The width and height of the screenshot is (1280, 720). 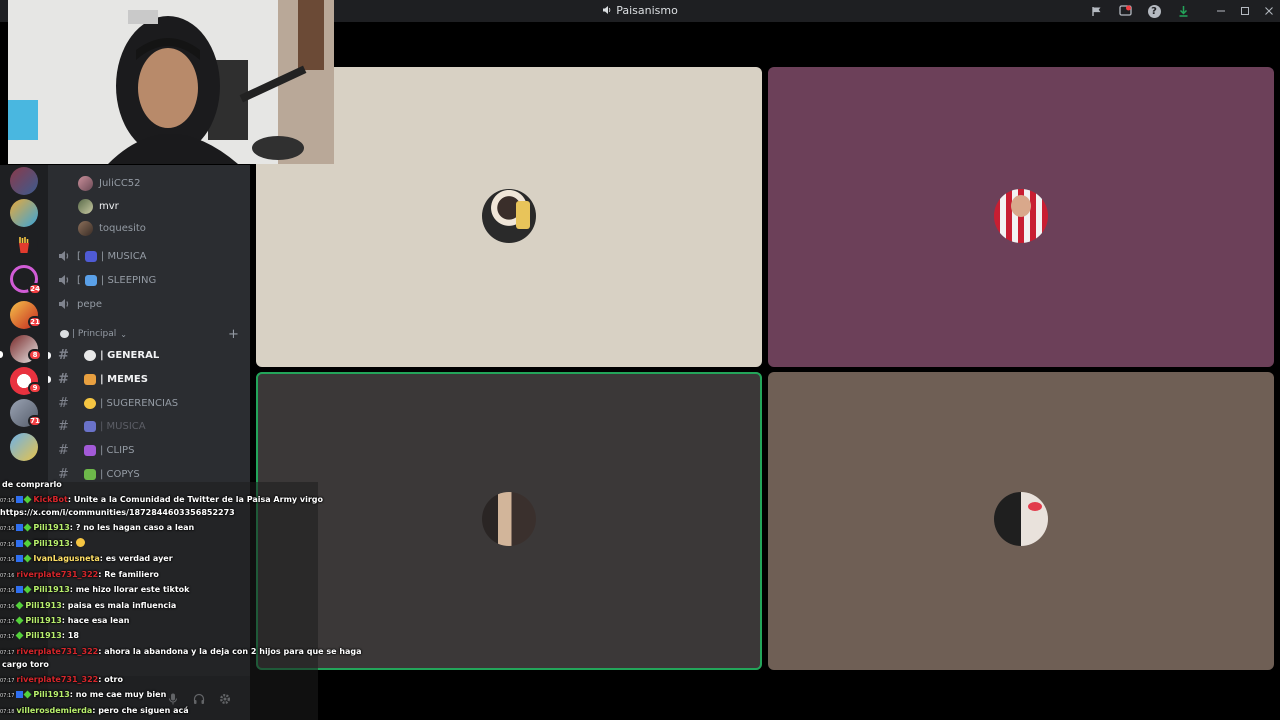 I want to click on text-channel-memes: # | MEMES, so click(x=103, y=379).